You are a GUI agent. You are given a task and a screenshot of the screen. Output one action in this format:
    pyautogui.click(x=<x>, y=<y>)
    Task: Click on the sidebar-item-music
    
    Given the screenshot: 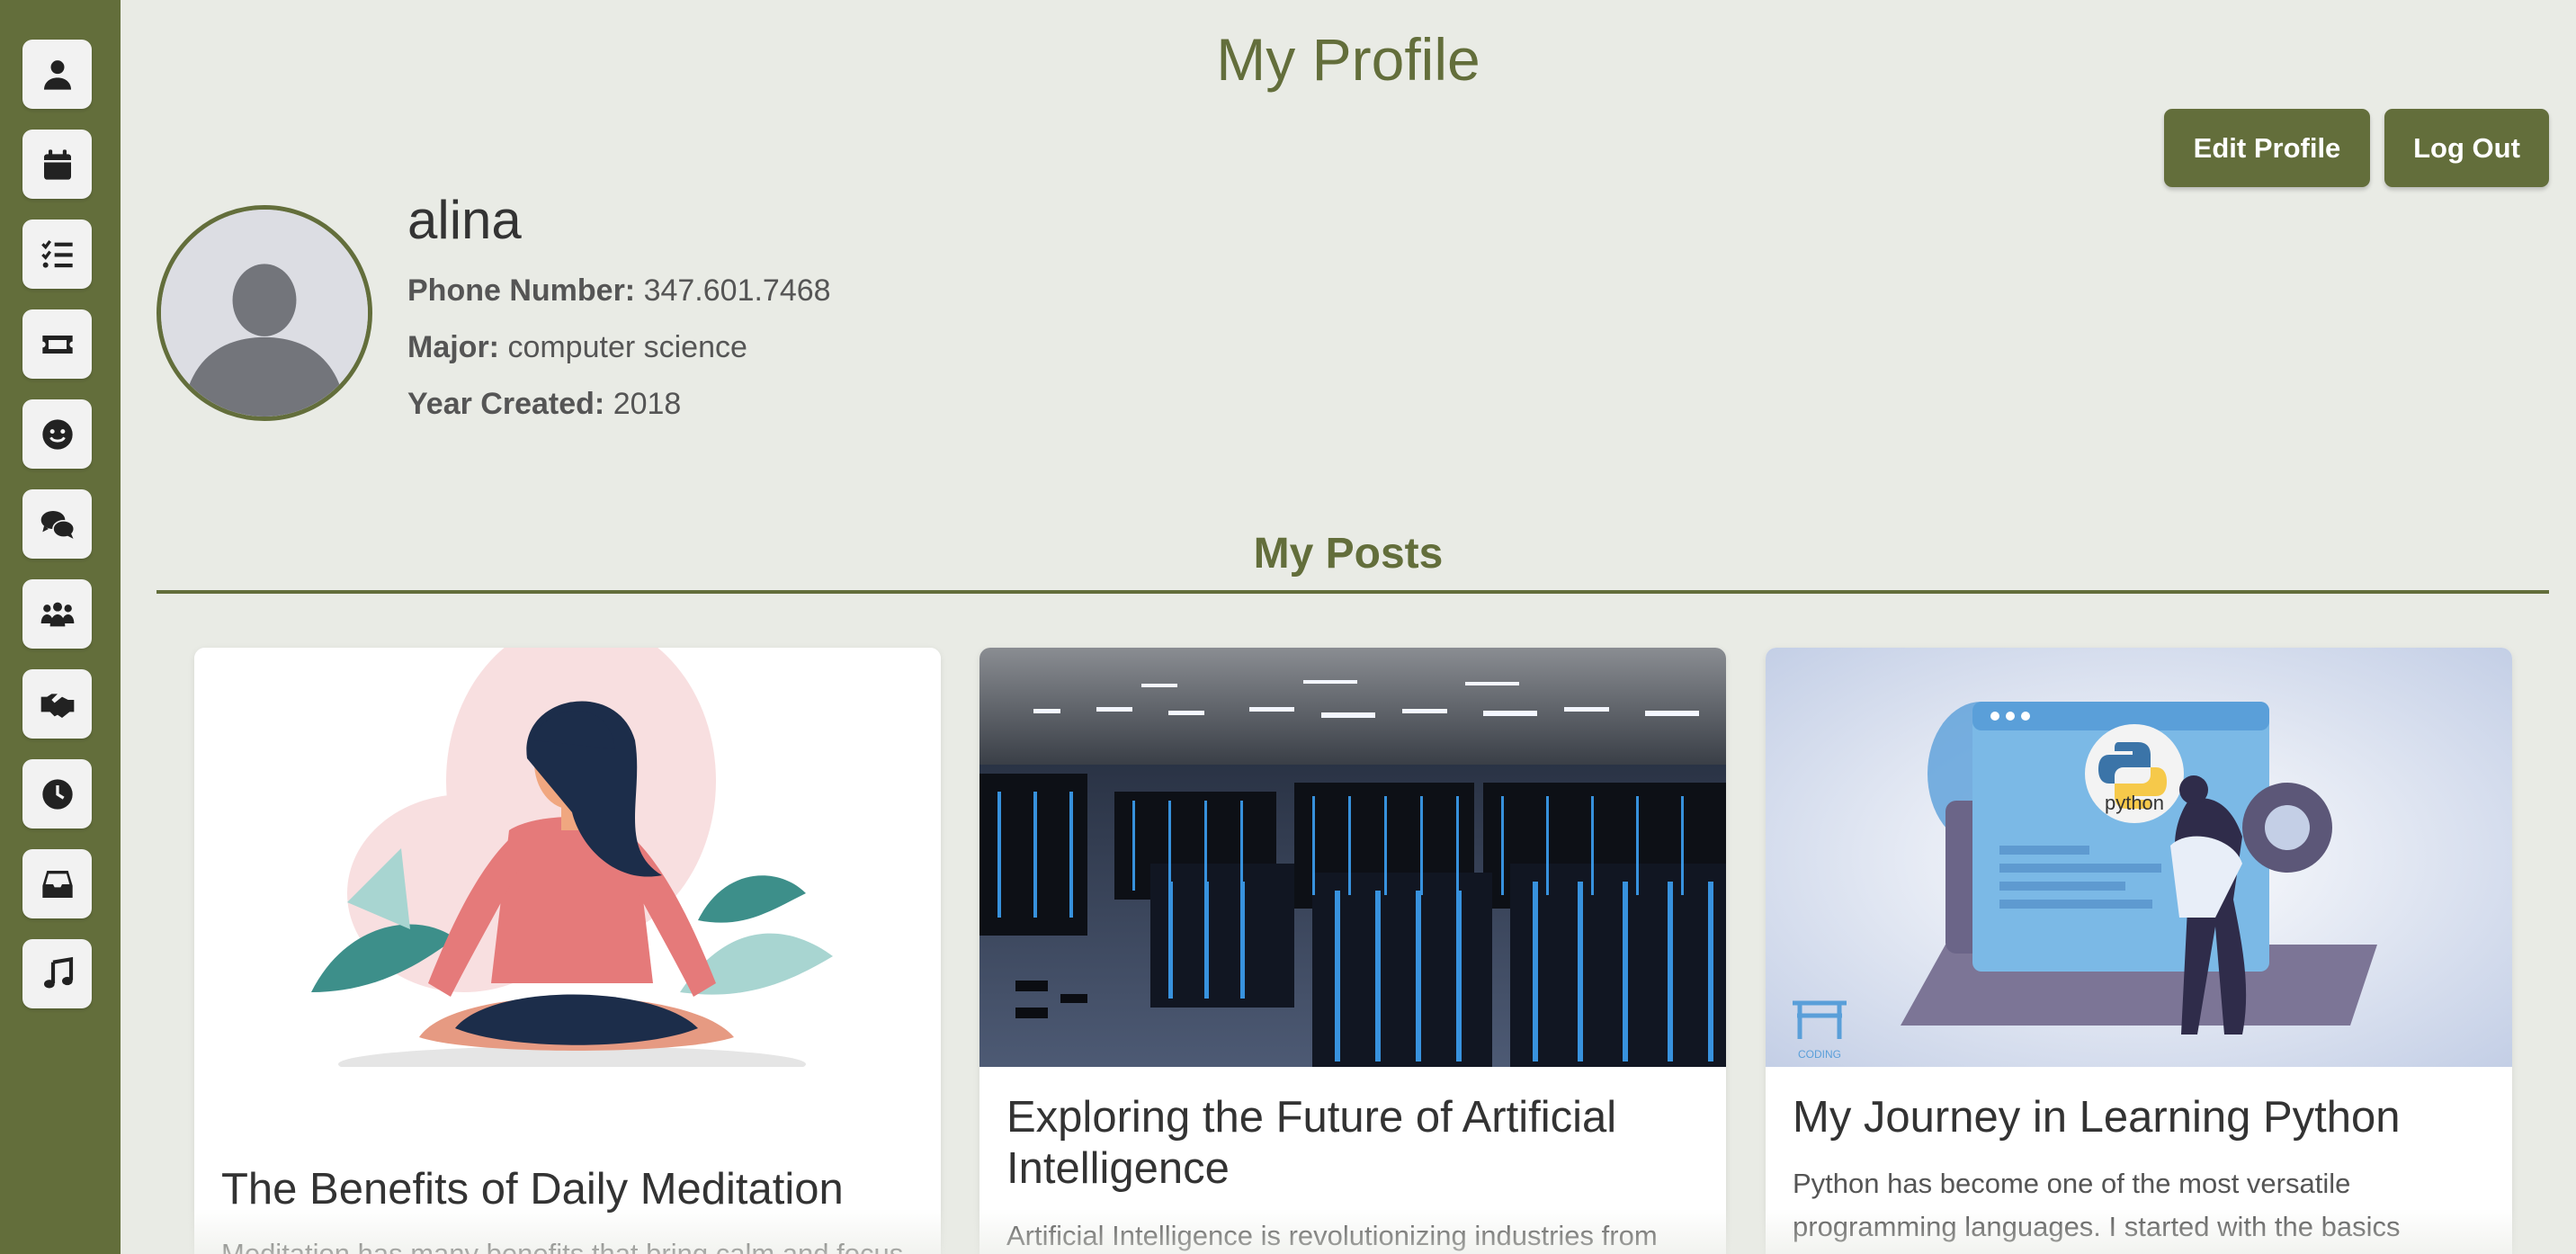 What is the action you would take?
    pyautogui.click(x=57, y=973)
    